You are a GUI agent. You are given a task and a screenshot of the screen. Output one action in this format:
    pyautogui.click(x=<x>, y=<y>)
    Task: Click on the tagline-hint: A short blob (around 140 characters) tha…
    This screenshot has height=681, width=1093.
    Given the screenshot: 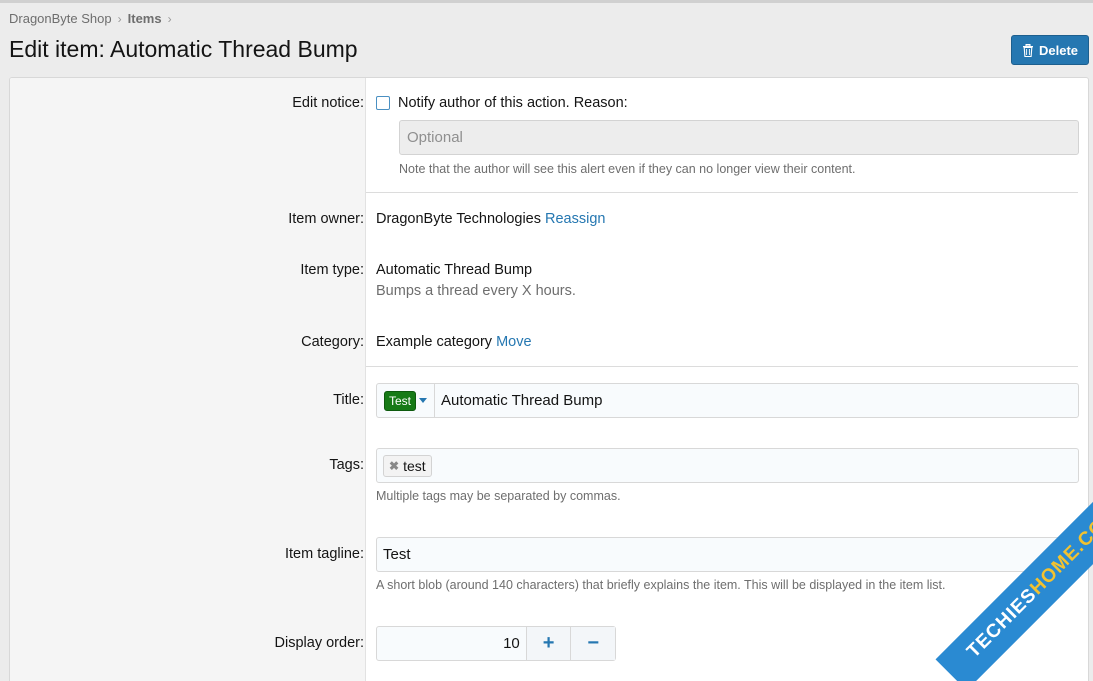 What is the action you would take?
    pyautogui.click(x=661, y=585)
    